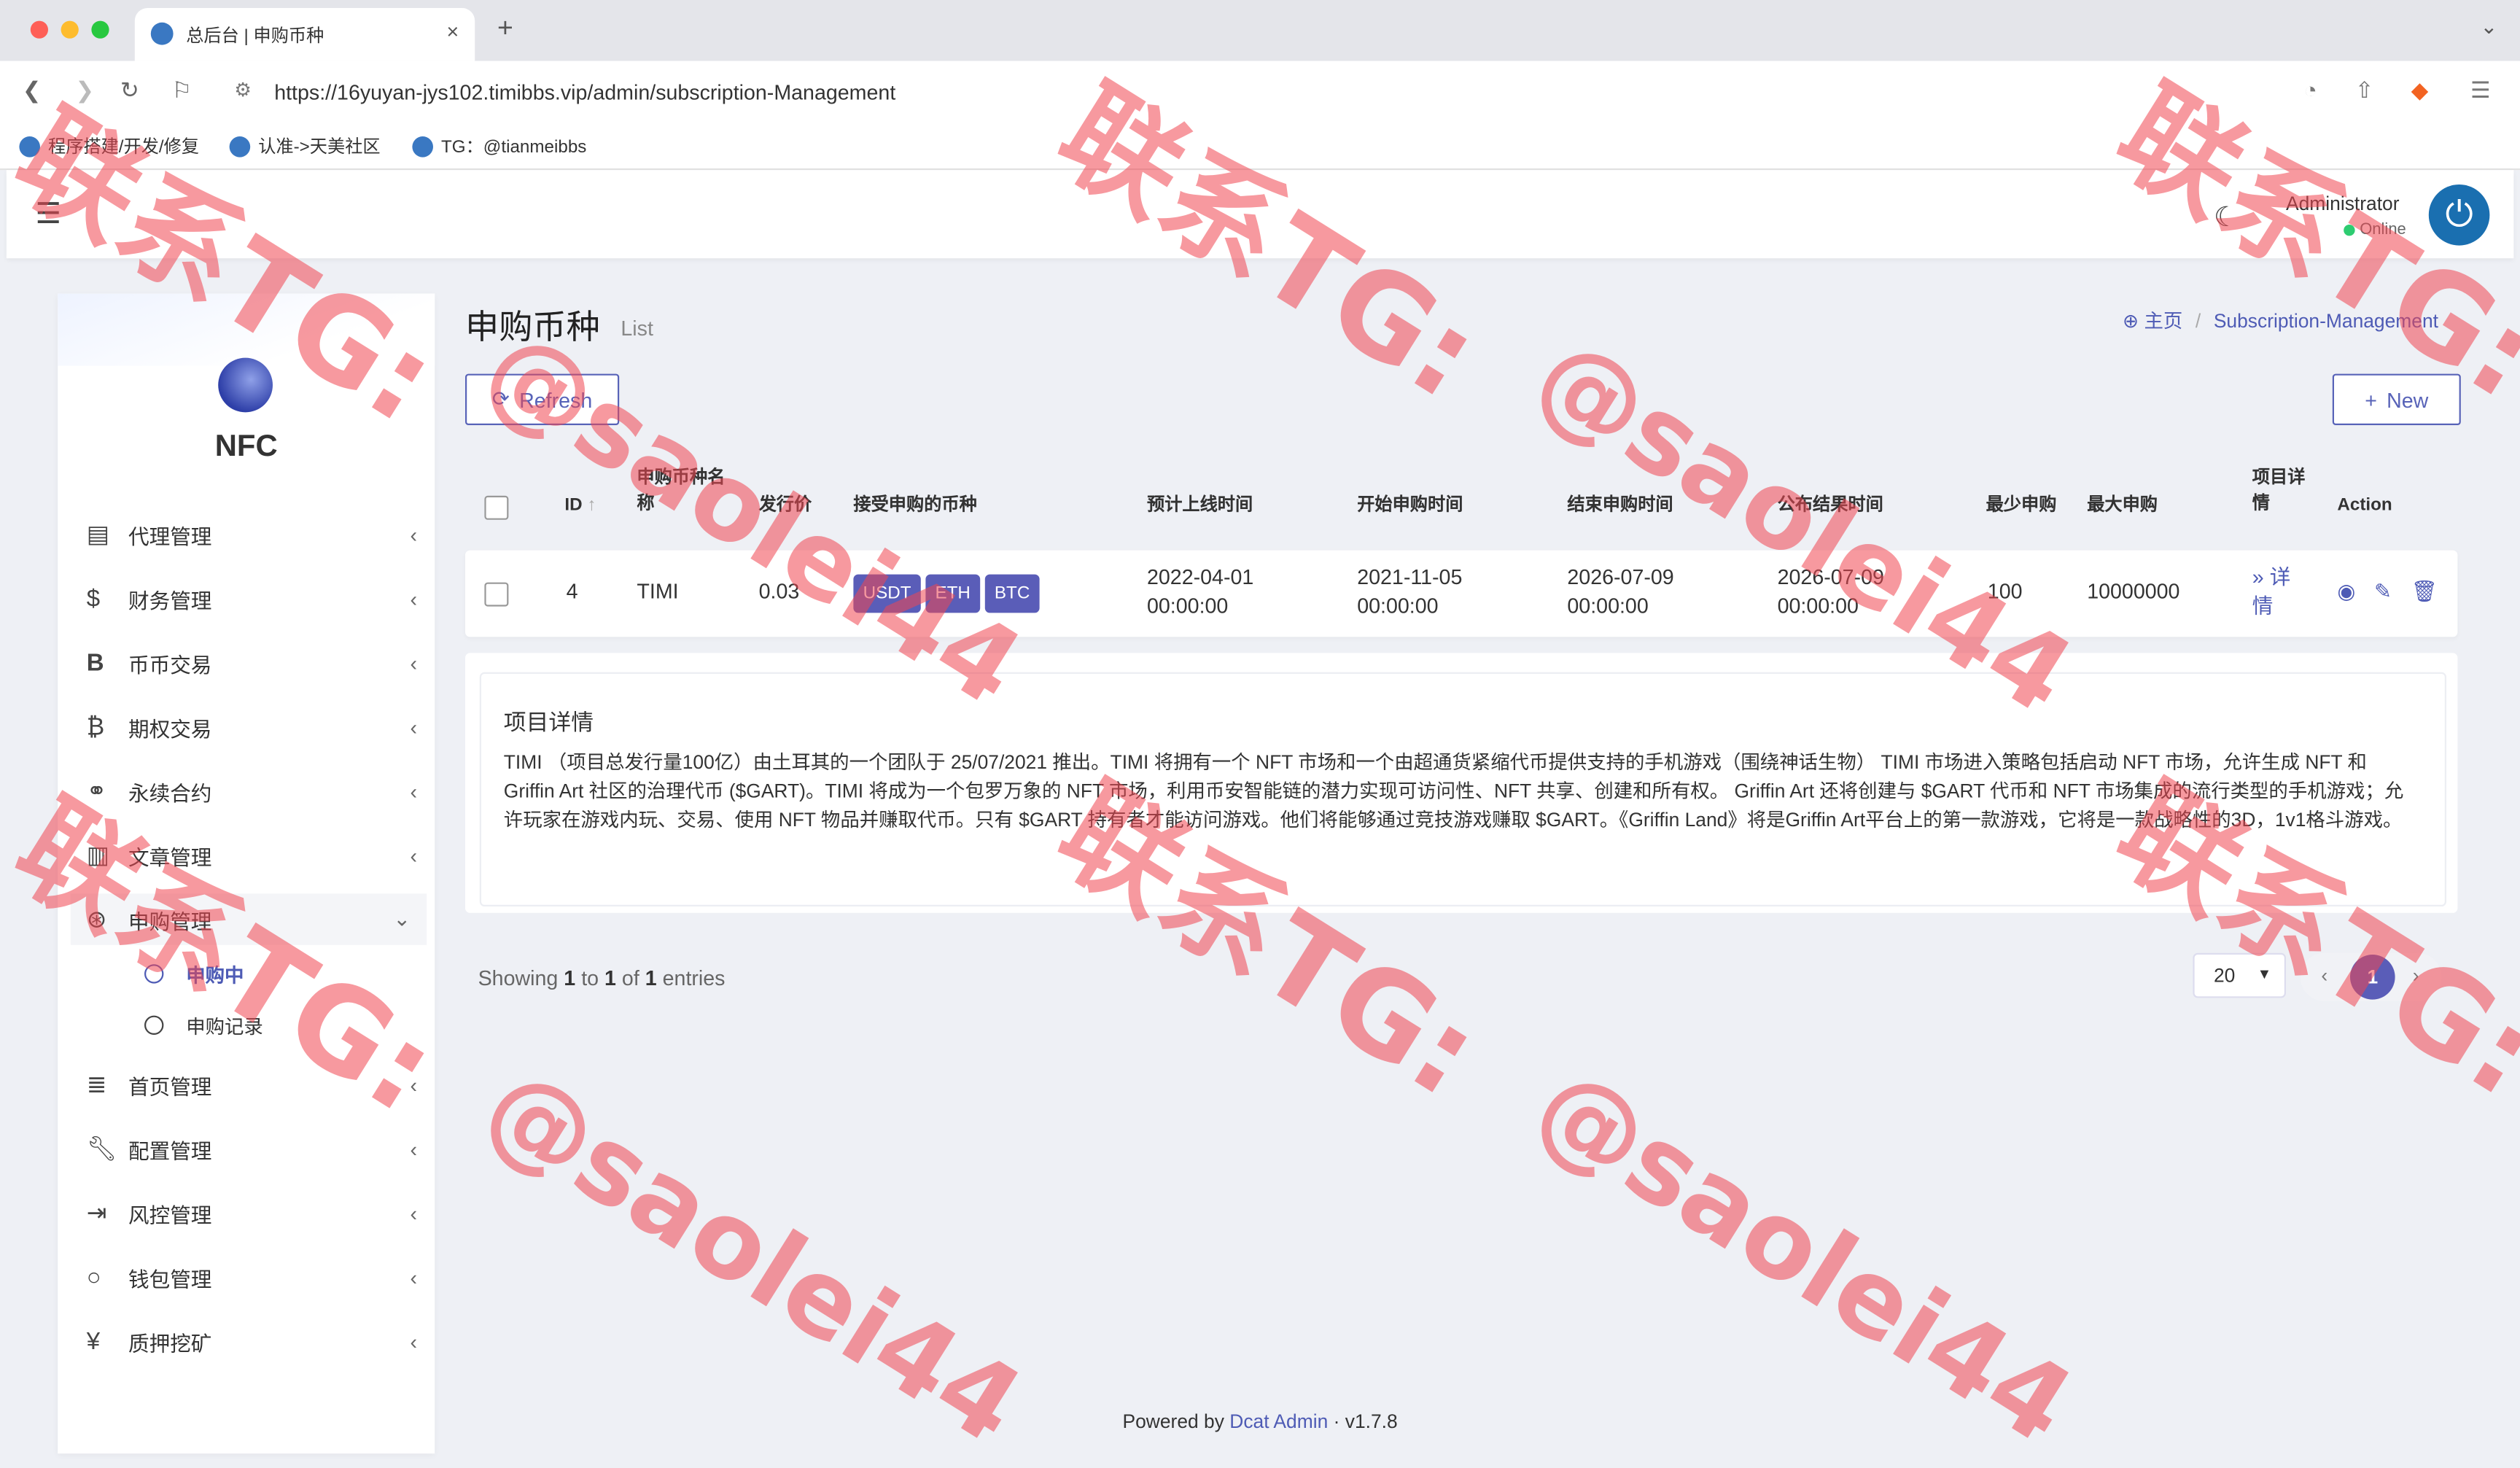 Image resolution: width=2520 pixels, height=1468 pixels. What do you see at coordinates (265, 1148) in the screenshot?
I see `sidebar-item-config: 🔧︎ 配置管理 ‹` at bounding box center [265, 1148].